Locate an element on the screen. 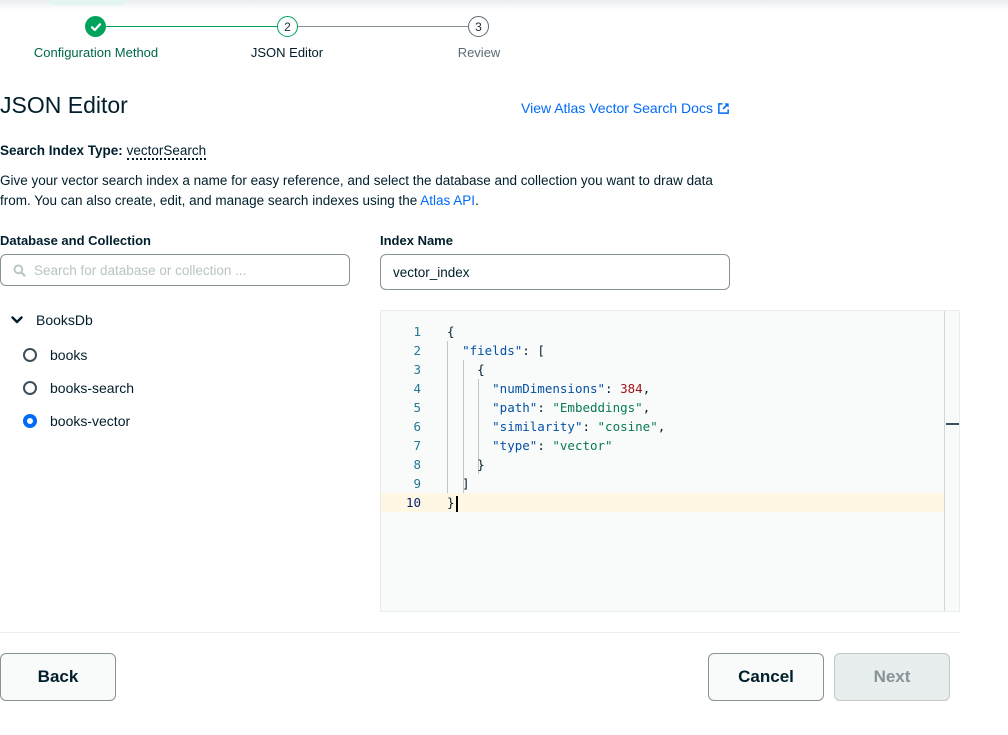 The height and width of the screenshot is (735, 1008). search-index-type: Search Index Type: vectorSearch is located at coordinates (103, 151).